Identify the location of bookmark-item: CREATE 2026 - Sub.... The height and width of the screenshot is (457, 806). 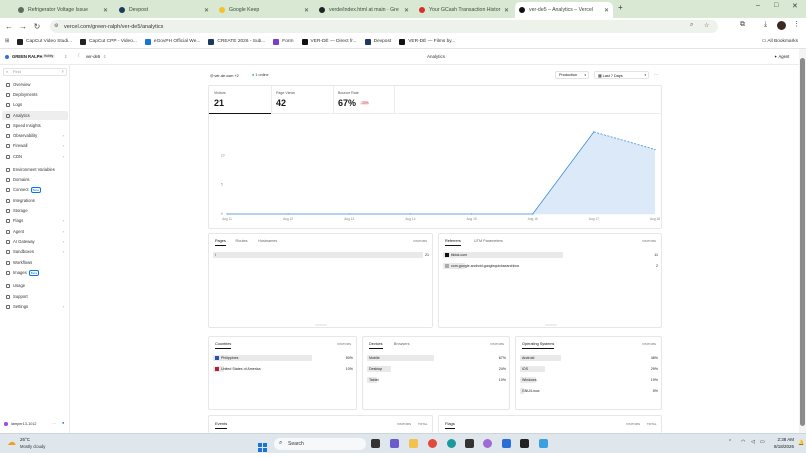
(236, 41).